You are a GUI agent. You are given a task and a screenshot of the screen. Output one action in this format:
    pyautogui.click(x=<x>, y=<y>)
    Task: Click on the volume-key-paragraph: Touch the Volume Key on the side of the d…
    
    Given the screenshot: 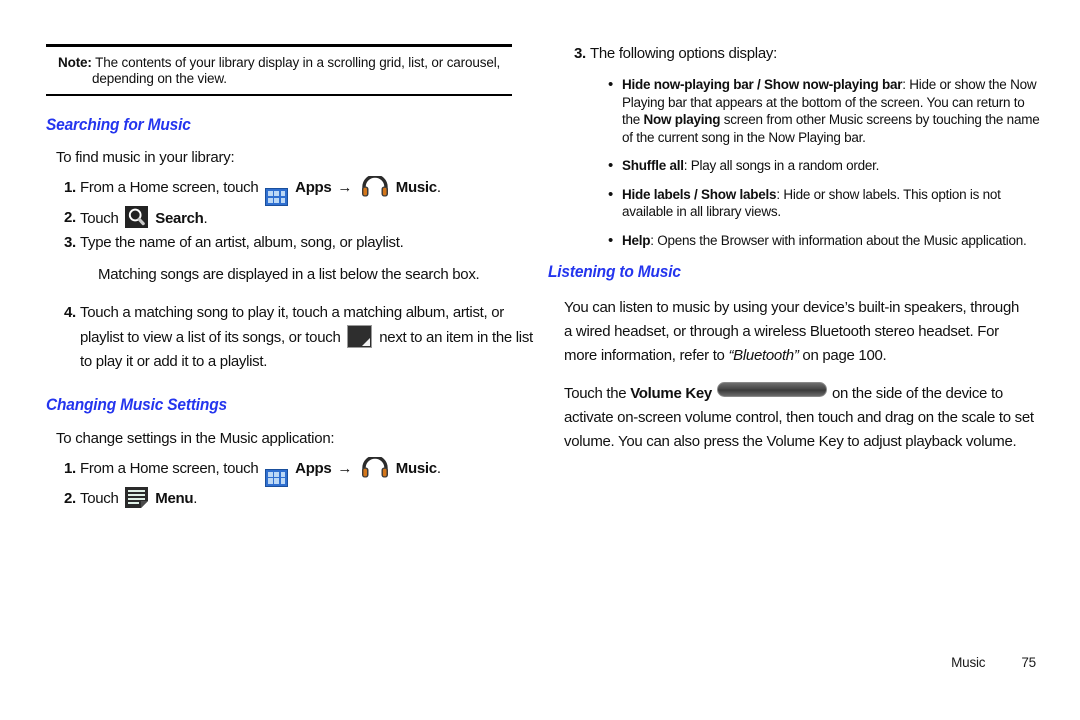 What is the action you would take?
    pyautogui.click(x=796, y=418)
    